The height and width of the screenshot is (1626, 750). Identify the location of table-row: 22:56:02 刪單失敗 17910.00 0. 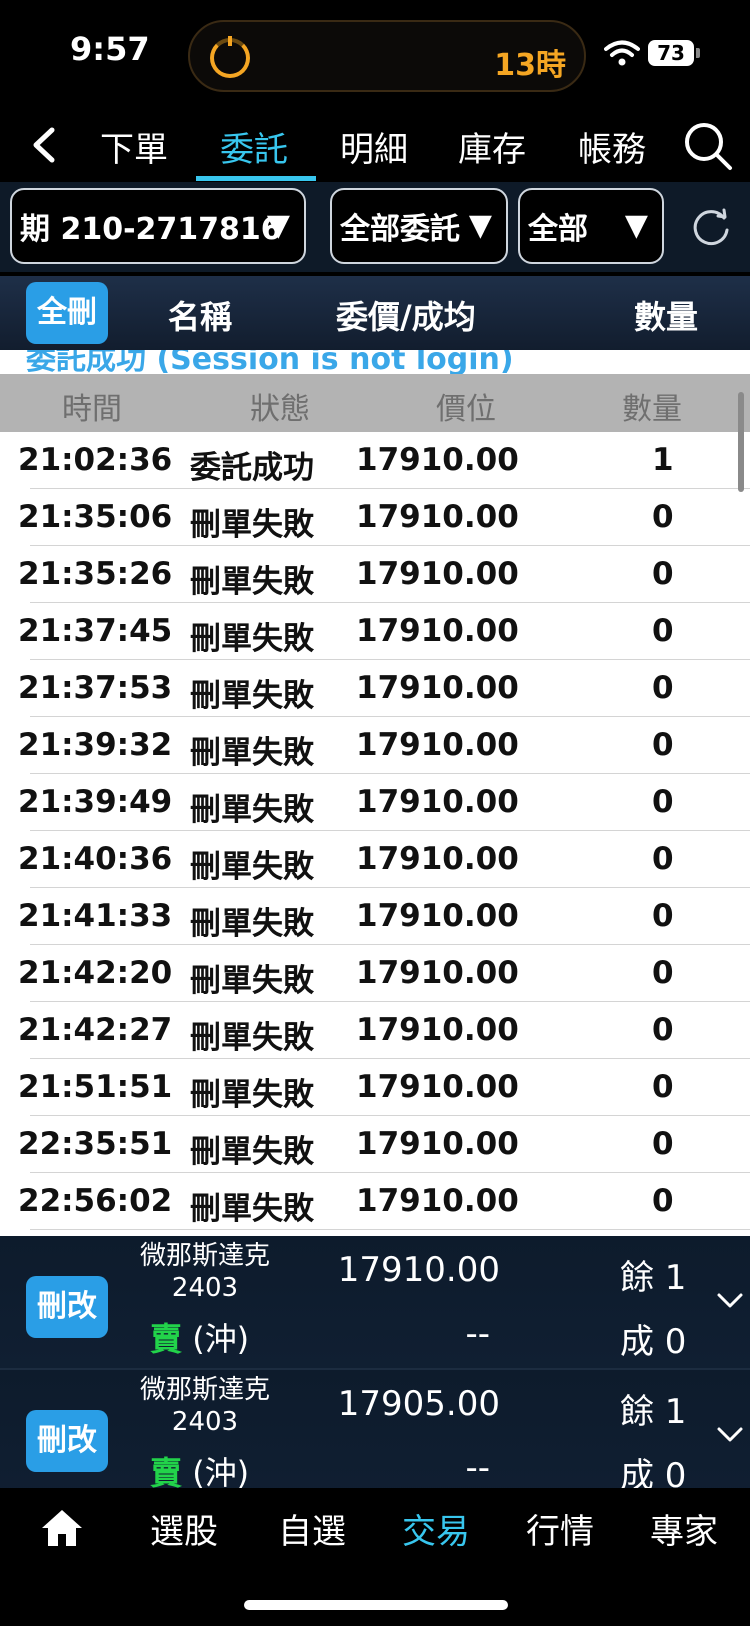
(375, 1201).